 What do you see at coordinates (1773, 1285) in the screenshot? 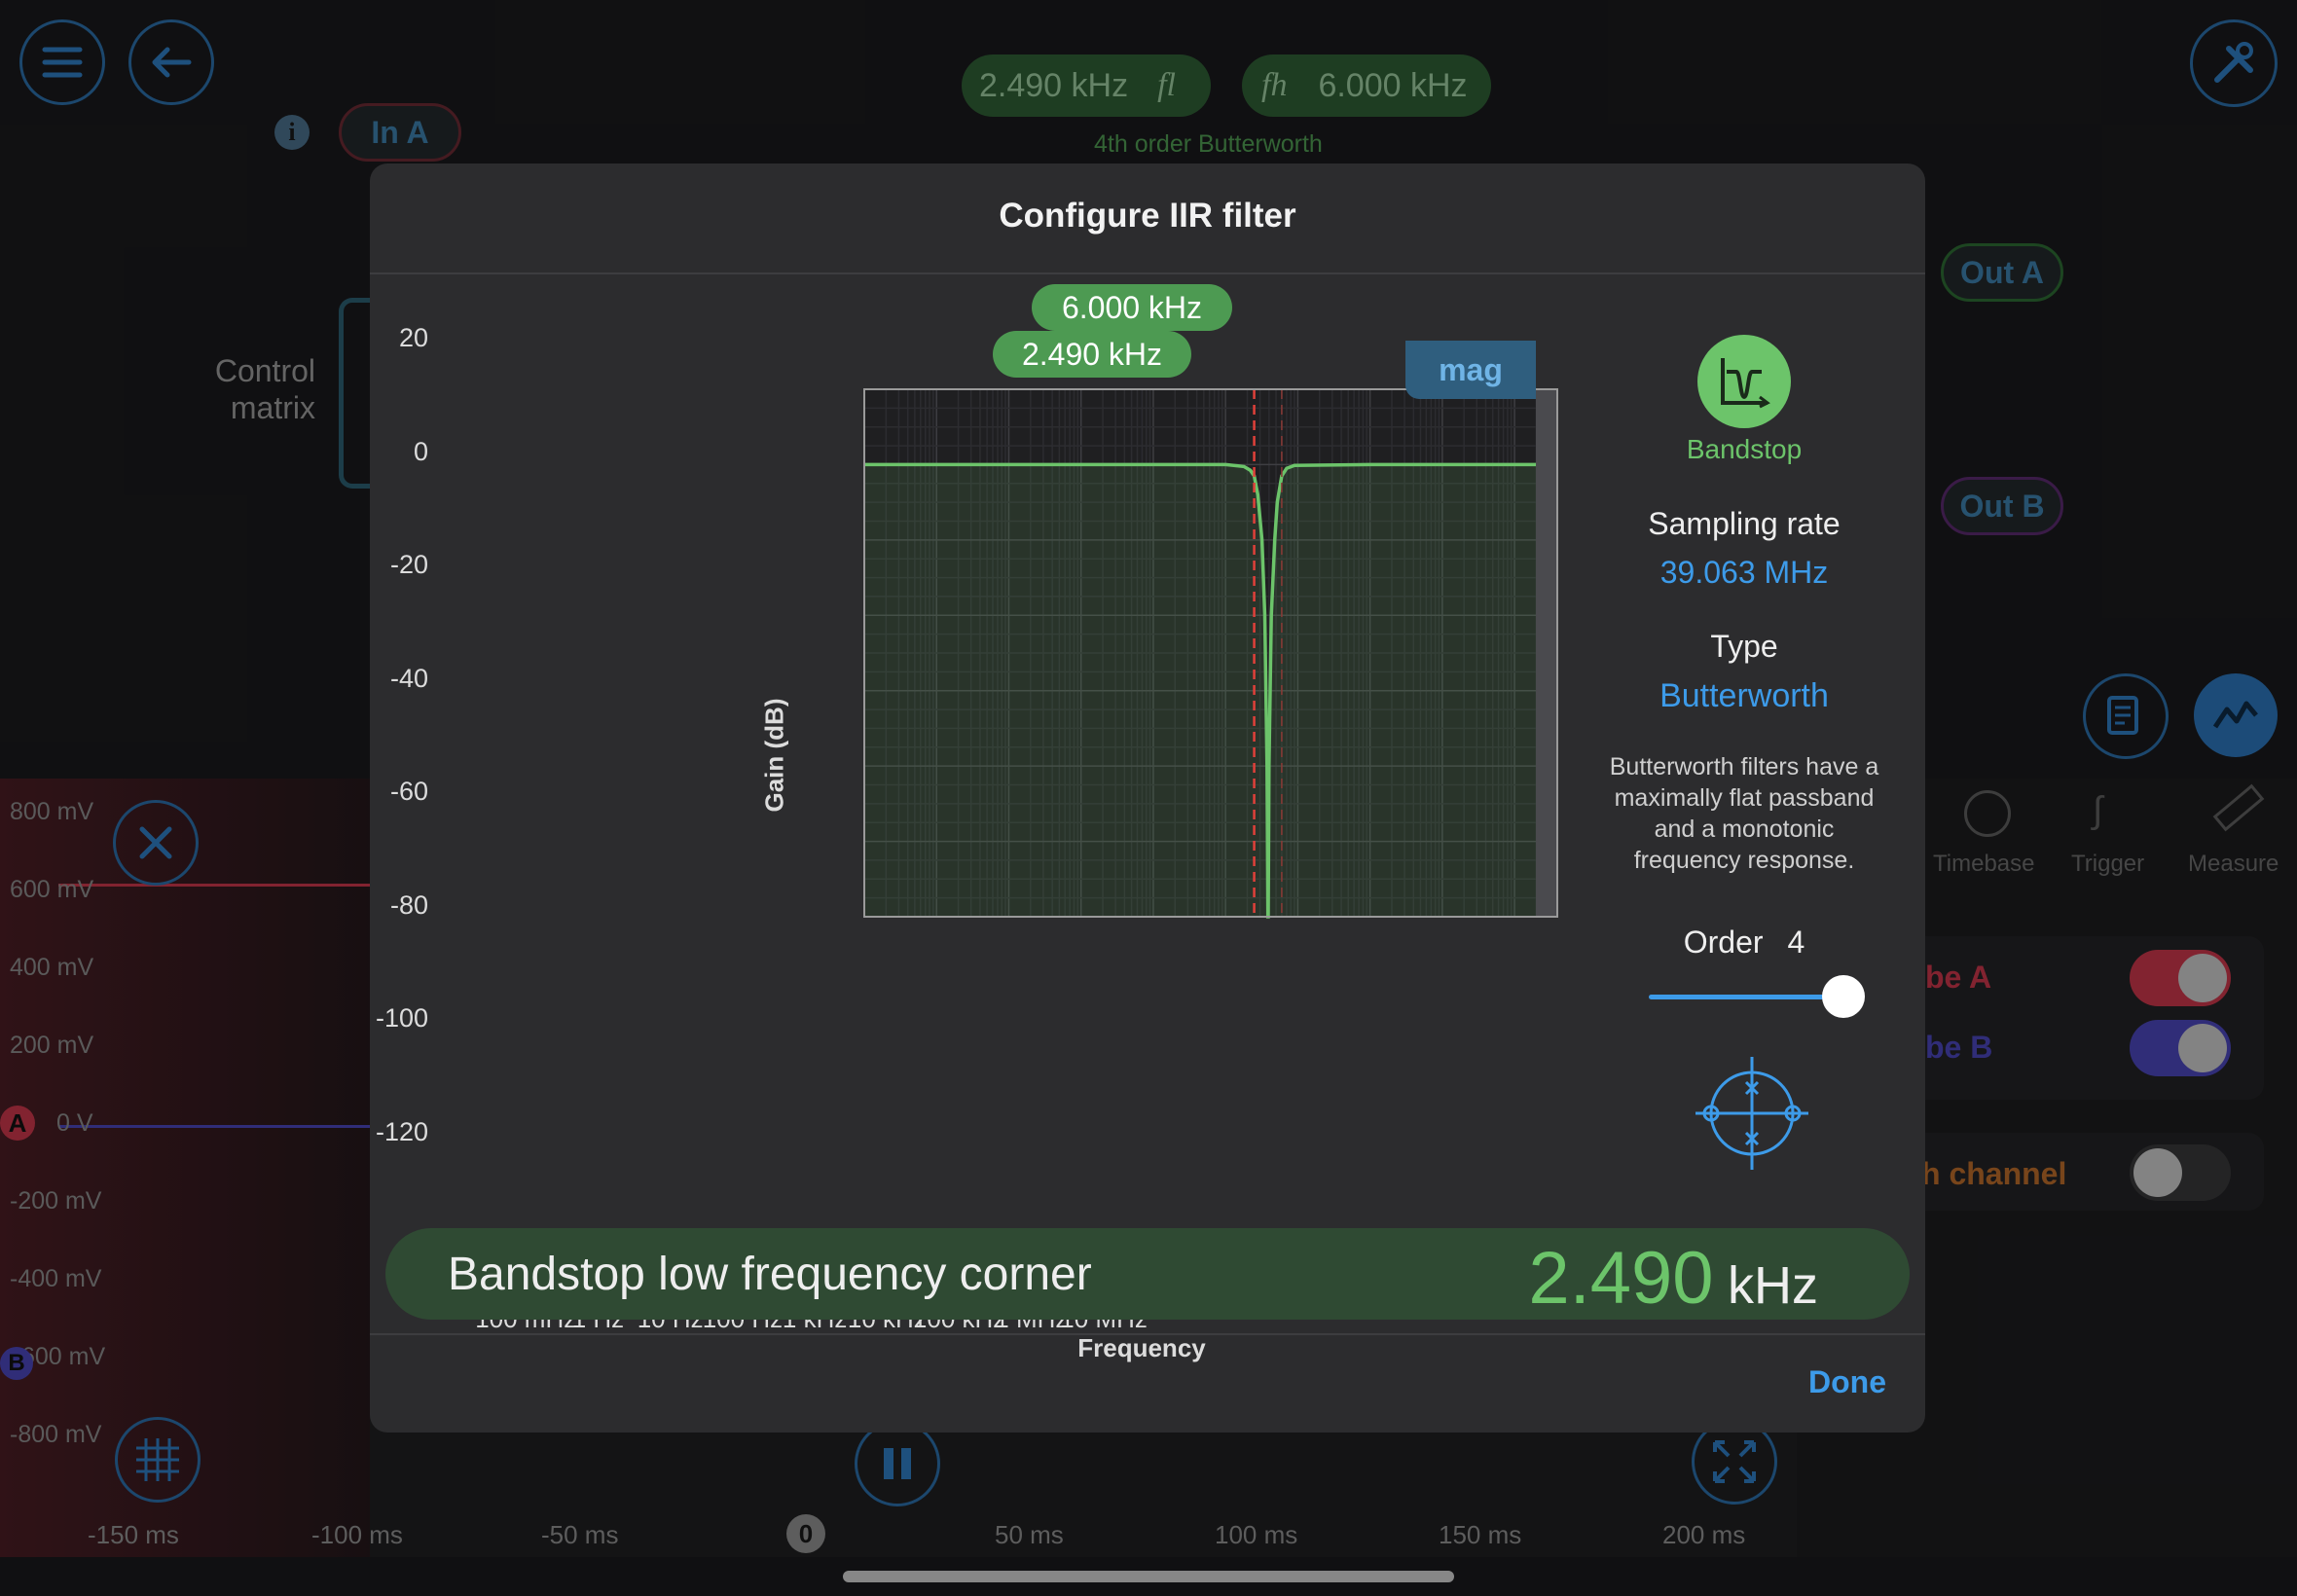
I see `corner-unit: kHz` at bounding box center [1773, 1285].